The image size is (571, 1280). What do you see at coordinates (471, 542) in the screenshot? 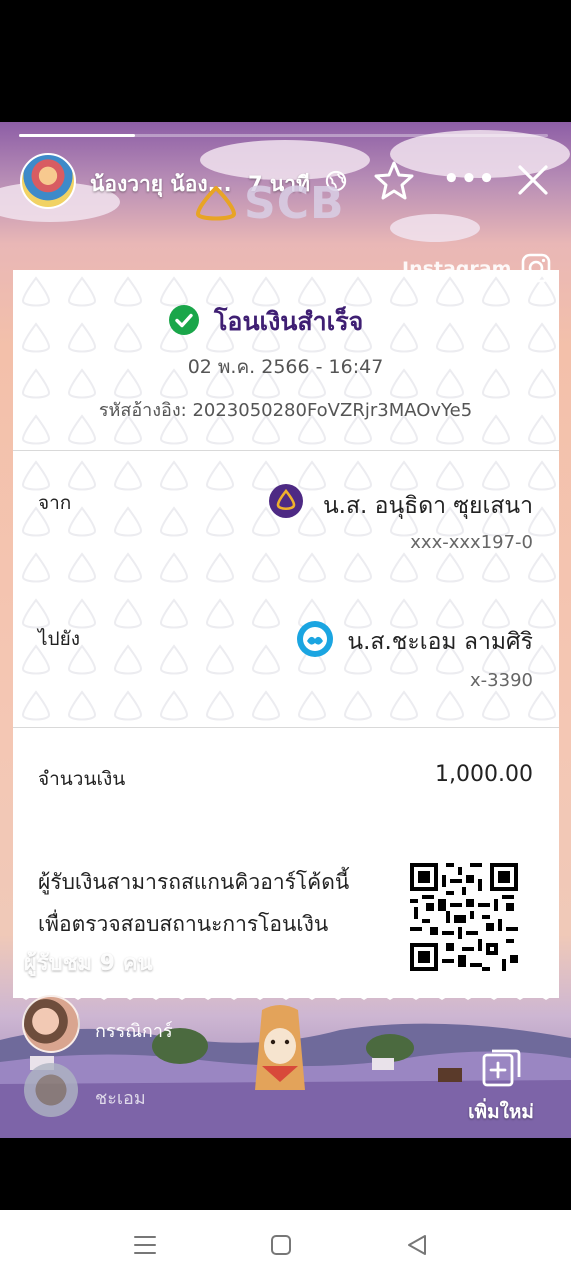
I see `sender-account: xxx-xxx197-0` at bounding box center [471, 542].